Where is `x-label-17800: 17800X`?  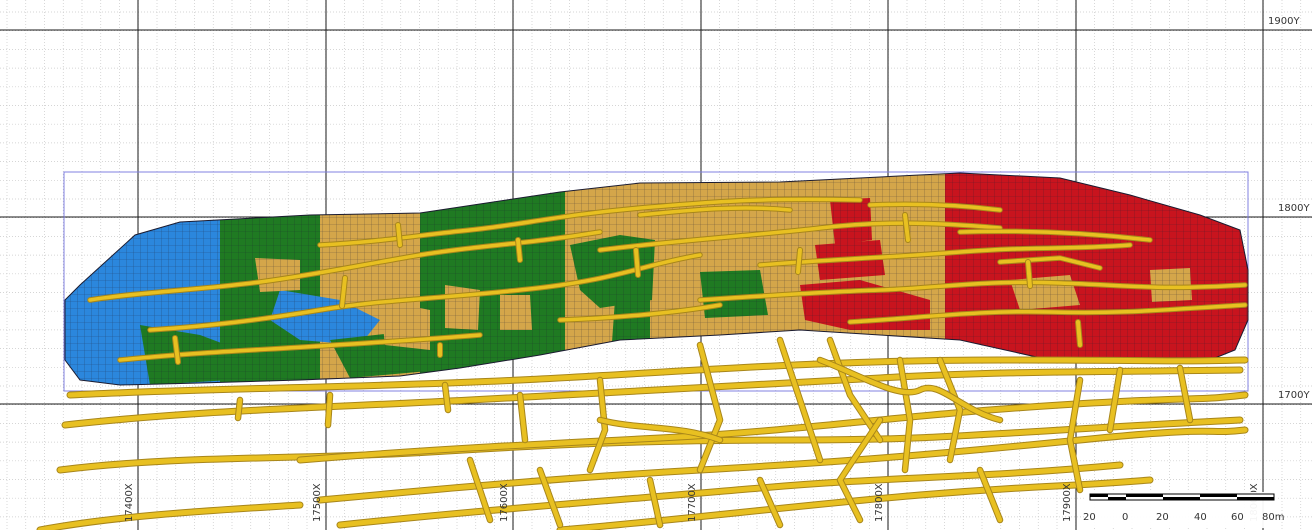
x-label-17800: 17800X is located at coordinates (879, 502).